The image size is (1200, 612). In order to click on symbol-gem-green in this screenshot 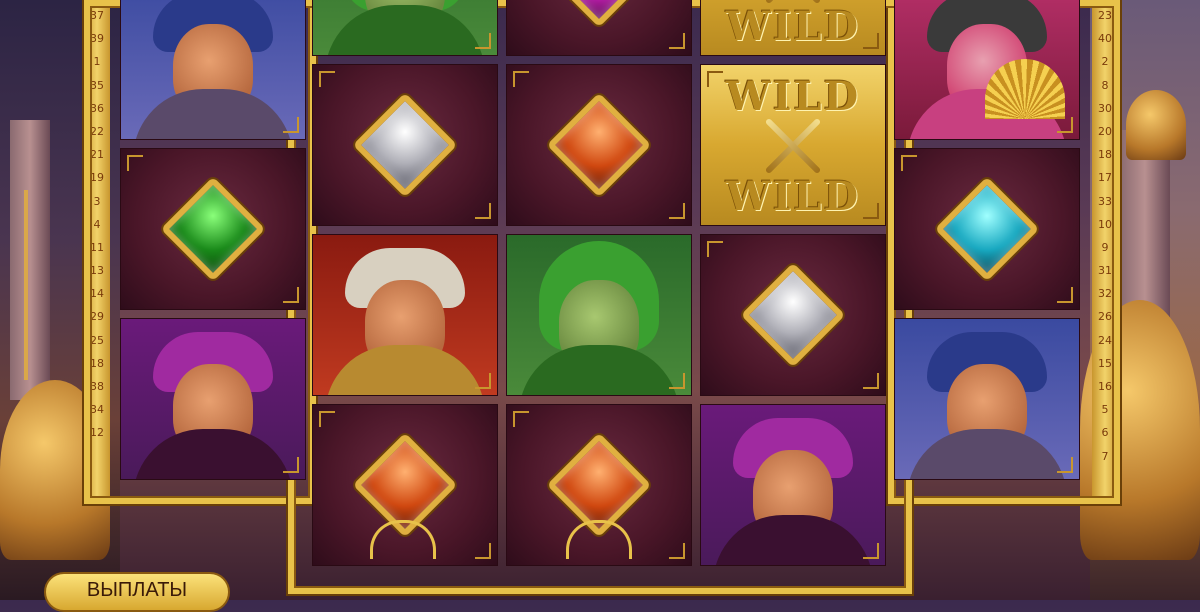, I will do `click(213, 229)`.